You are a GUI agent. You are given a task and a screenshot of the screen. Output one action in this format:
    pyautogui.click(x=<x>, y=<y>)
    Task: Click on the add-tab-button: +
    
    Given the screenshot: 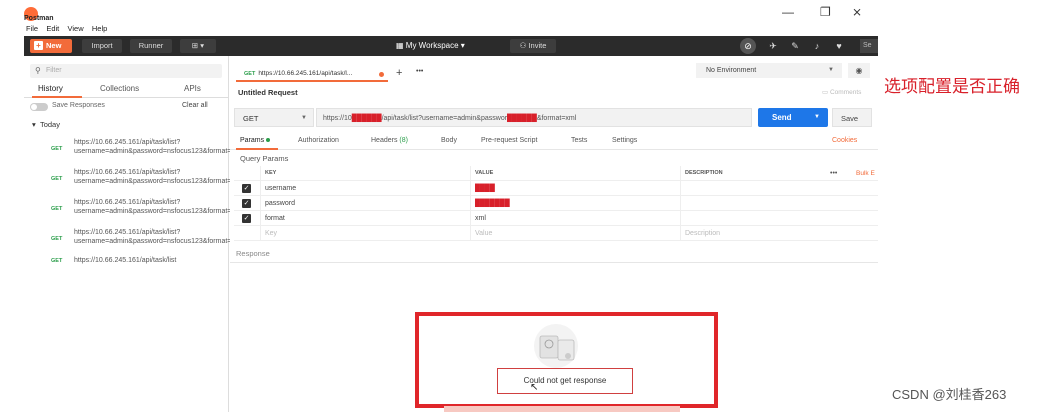 What is the action you would take?
    pyautogui.click(x=399, y=73)
    